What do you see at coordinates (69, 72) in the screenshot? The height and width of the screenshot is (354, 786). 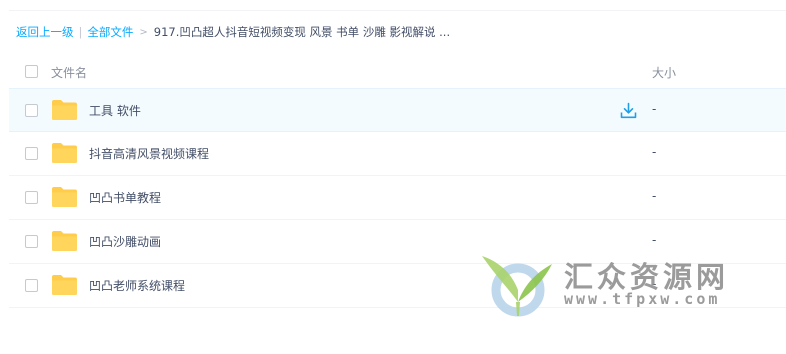 I see `column-header-name: 文件名` at bounding box center [69, 72].